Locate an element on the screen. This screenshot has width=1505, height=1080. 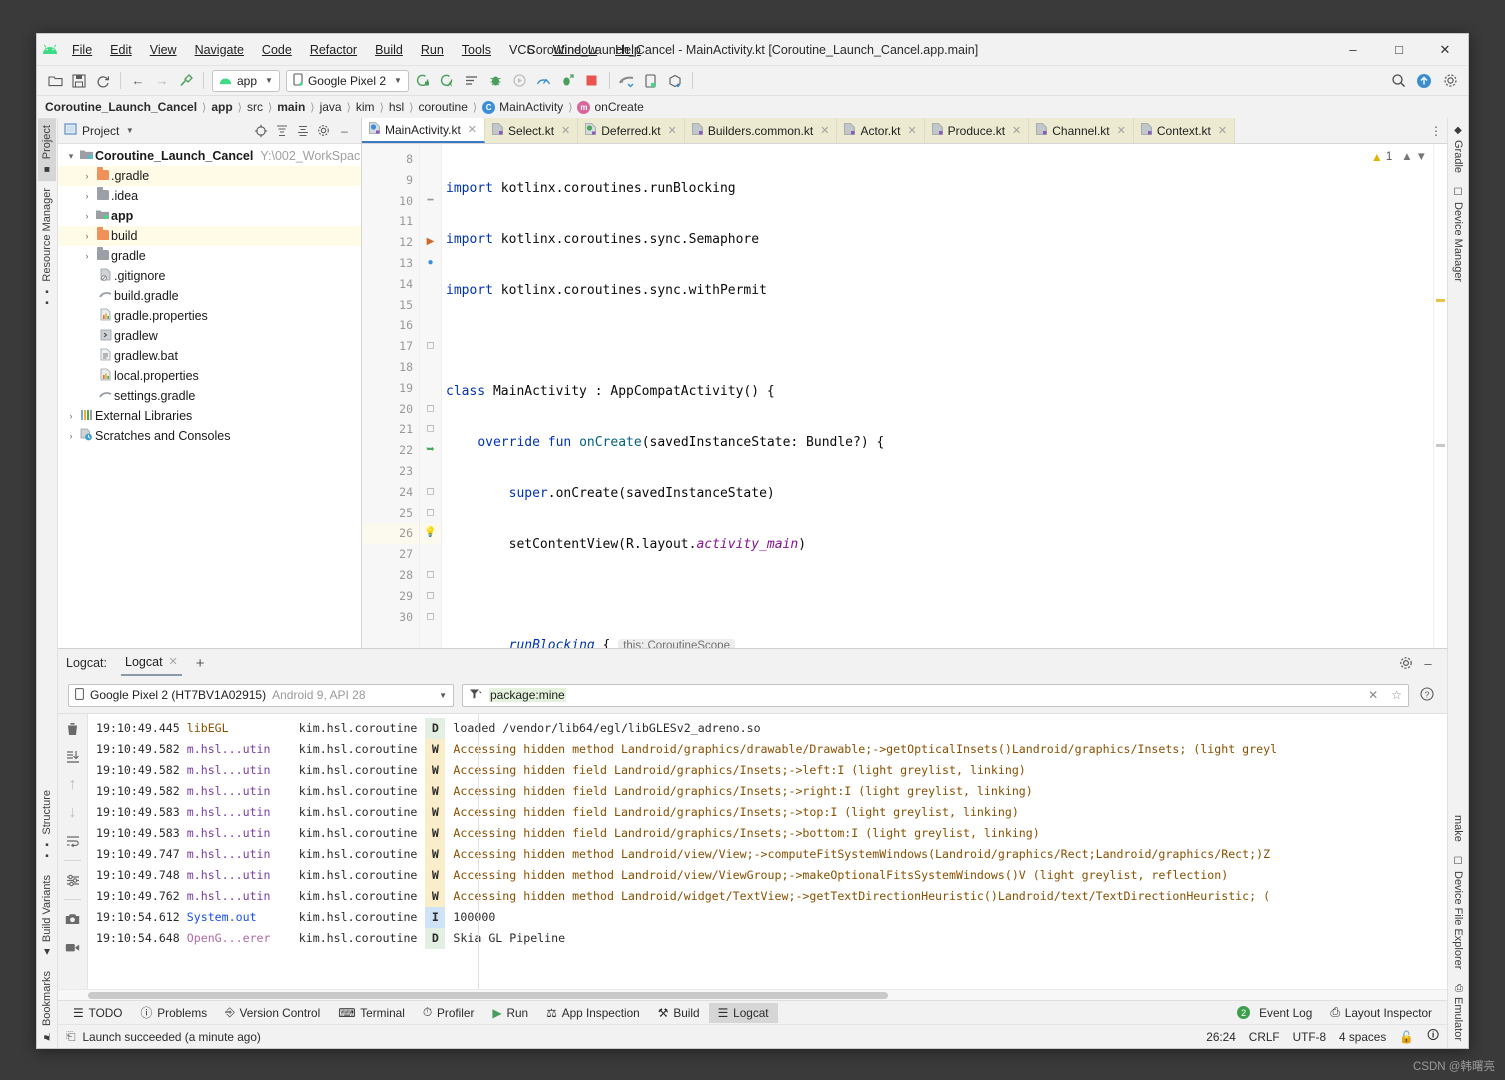
run-tests-icon is located at coordinates (520, 81).